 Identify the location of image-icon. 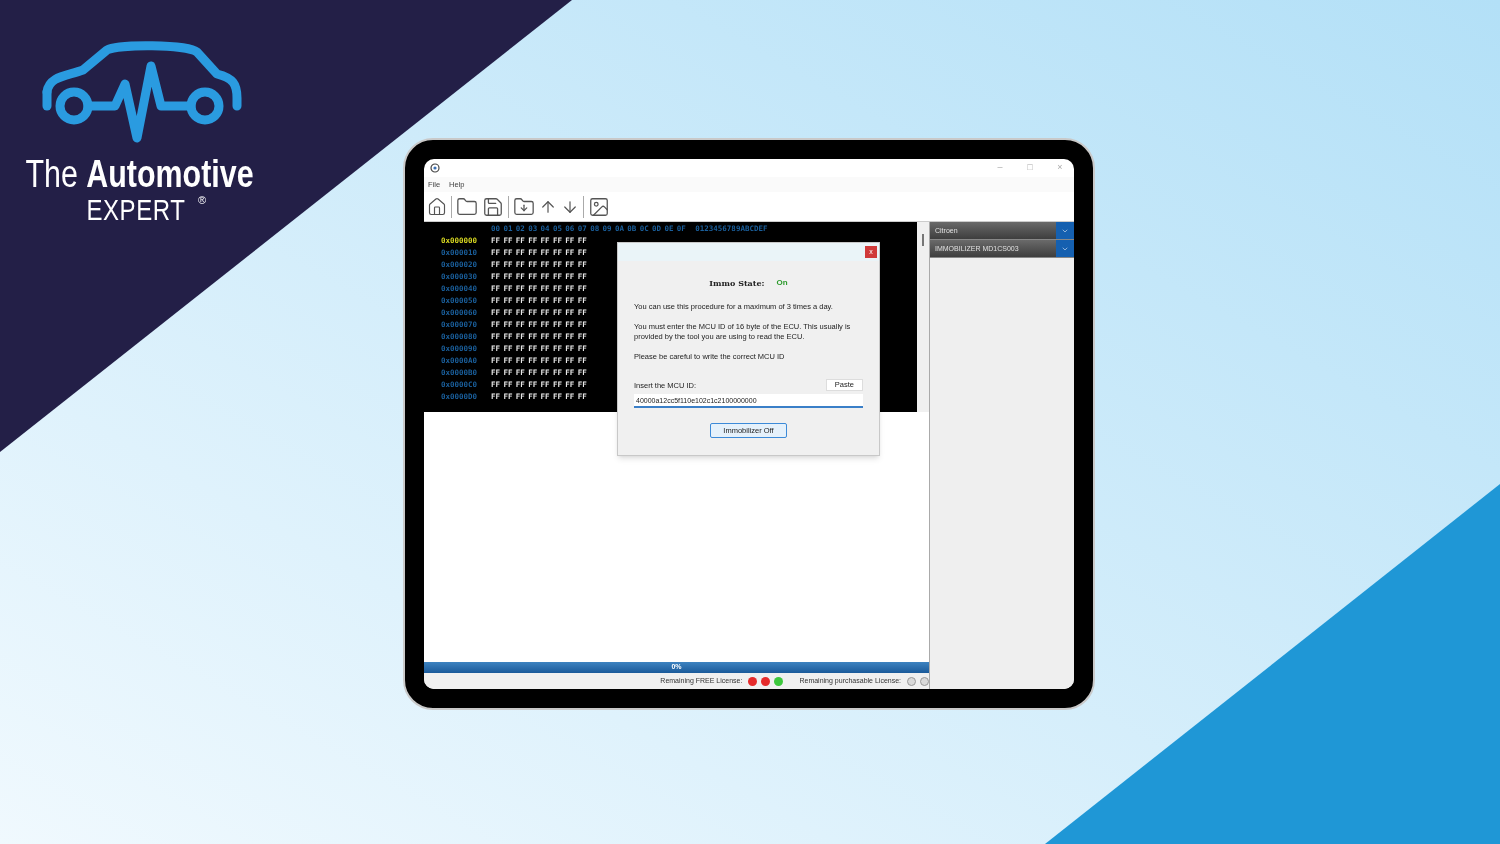
(599, 206).